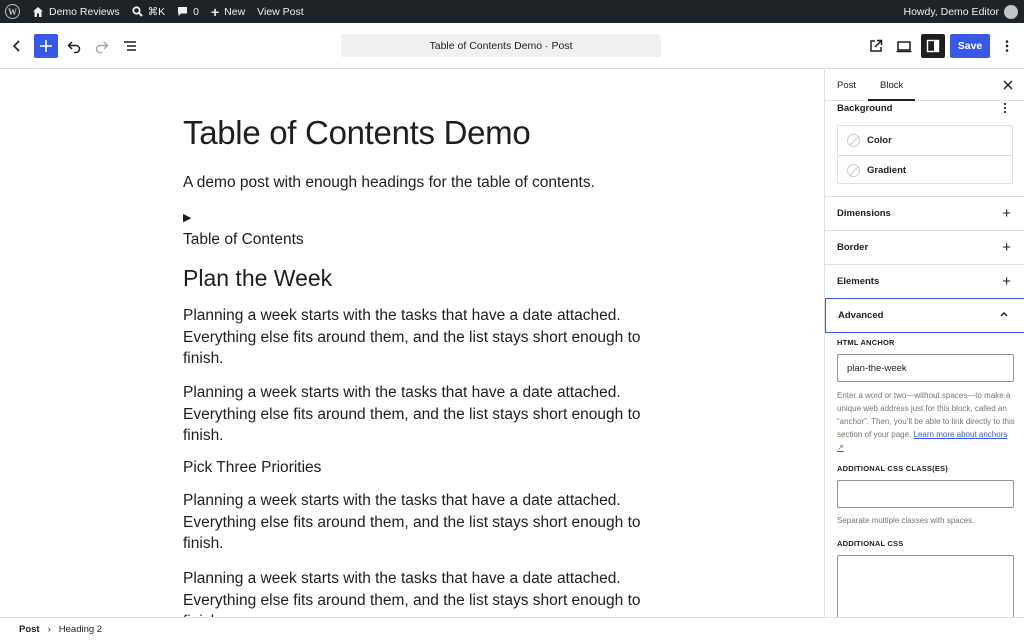  What do you see at coordinates (951, 11) in the screenshot?
I see `greeting: Howdy, Demo Editor` at bounding box center [951, 11].